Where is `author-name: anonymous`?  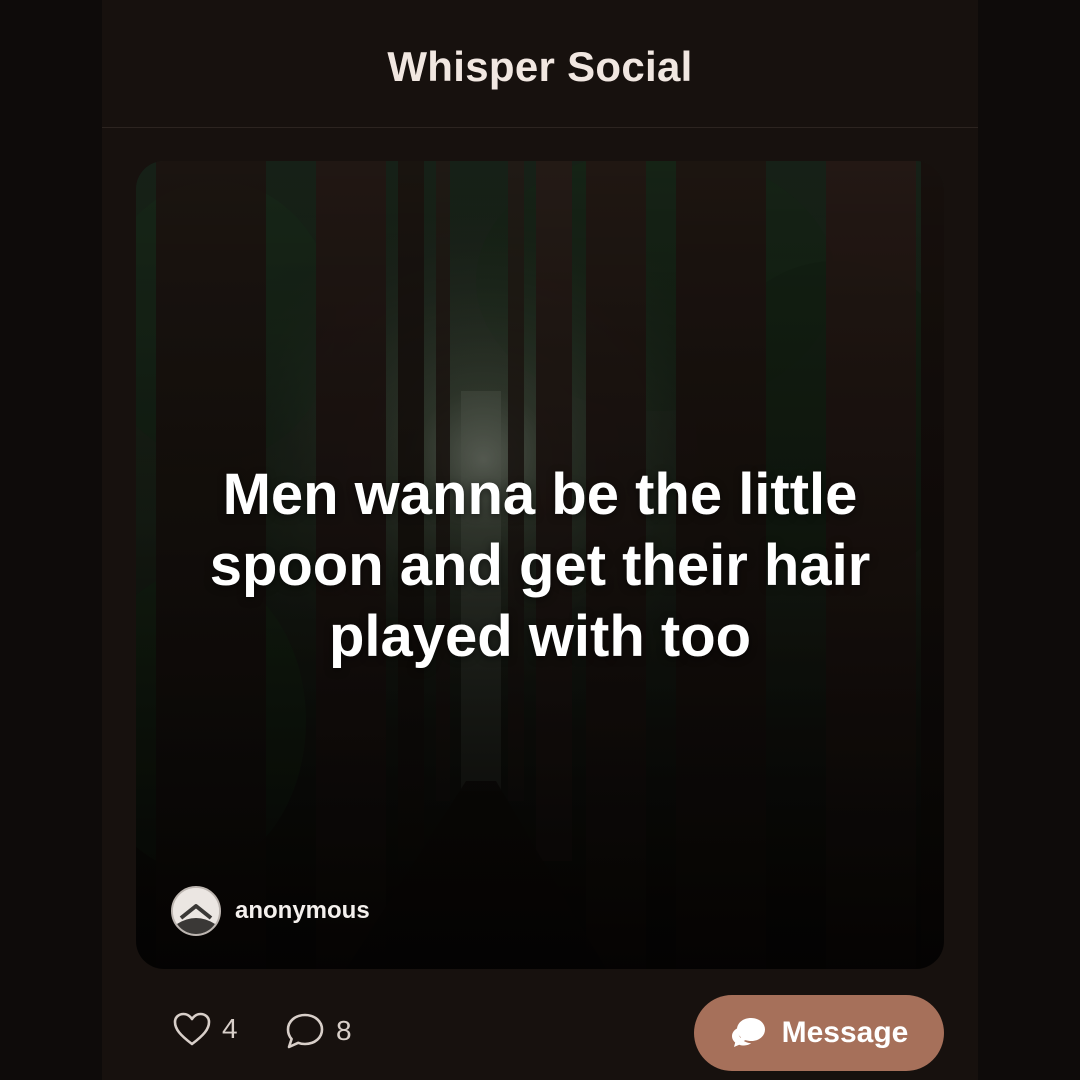 author-name: anonymous is located at coordinates (302, 910).